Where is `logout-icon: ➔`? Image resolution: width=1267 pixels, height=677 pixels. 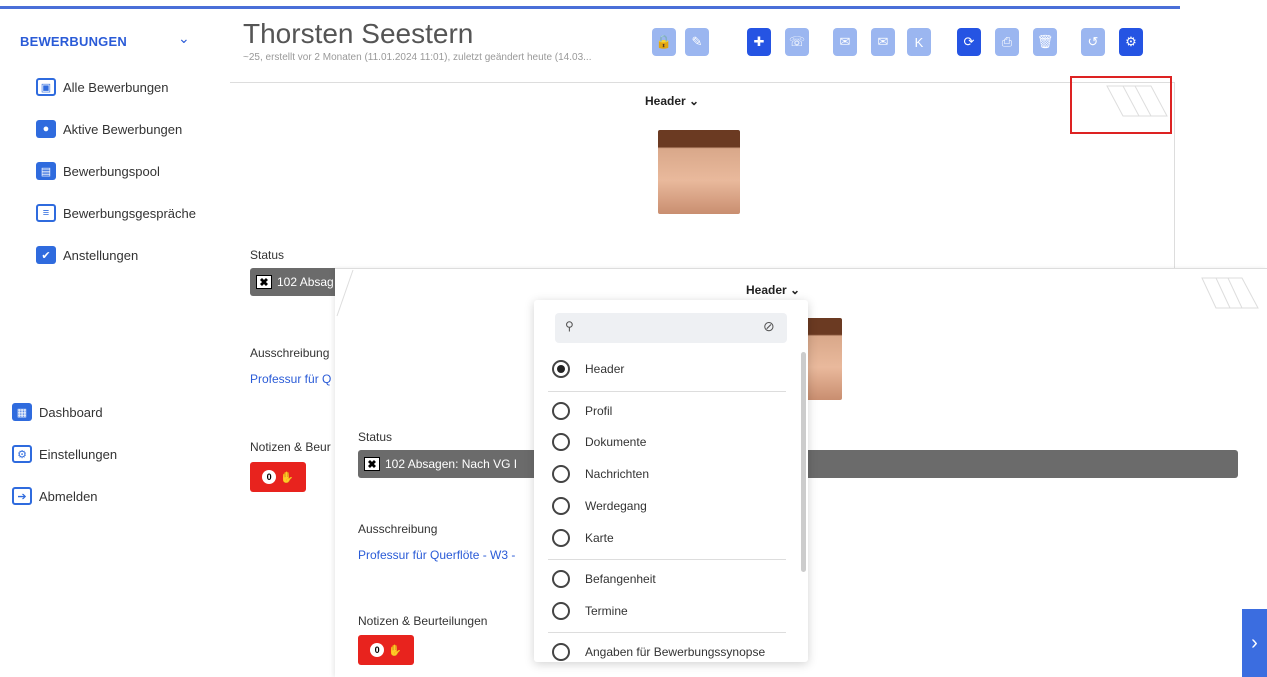 logout-icon: ➔ is located at coordinates (22, 496).